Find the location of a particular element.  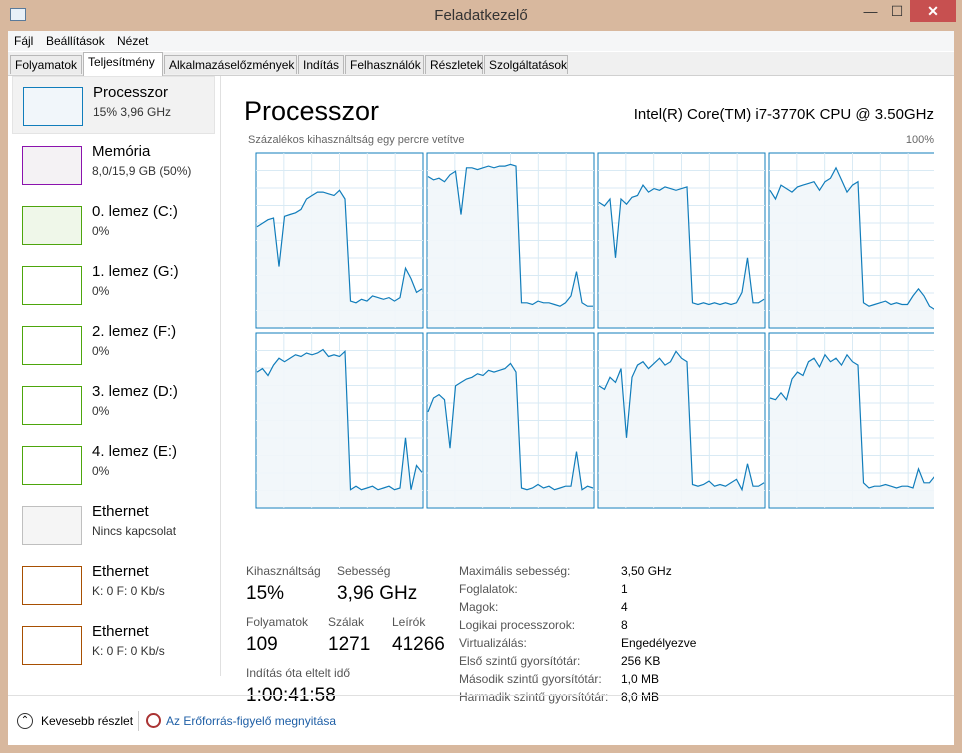

cpu-info-label: Foglalatok: is located at coordinates (488, 589).